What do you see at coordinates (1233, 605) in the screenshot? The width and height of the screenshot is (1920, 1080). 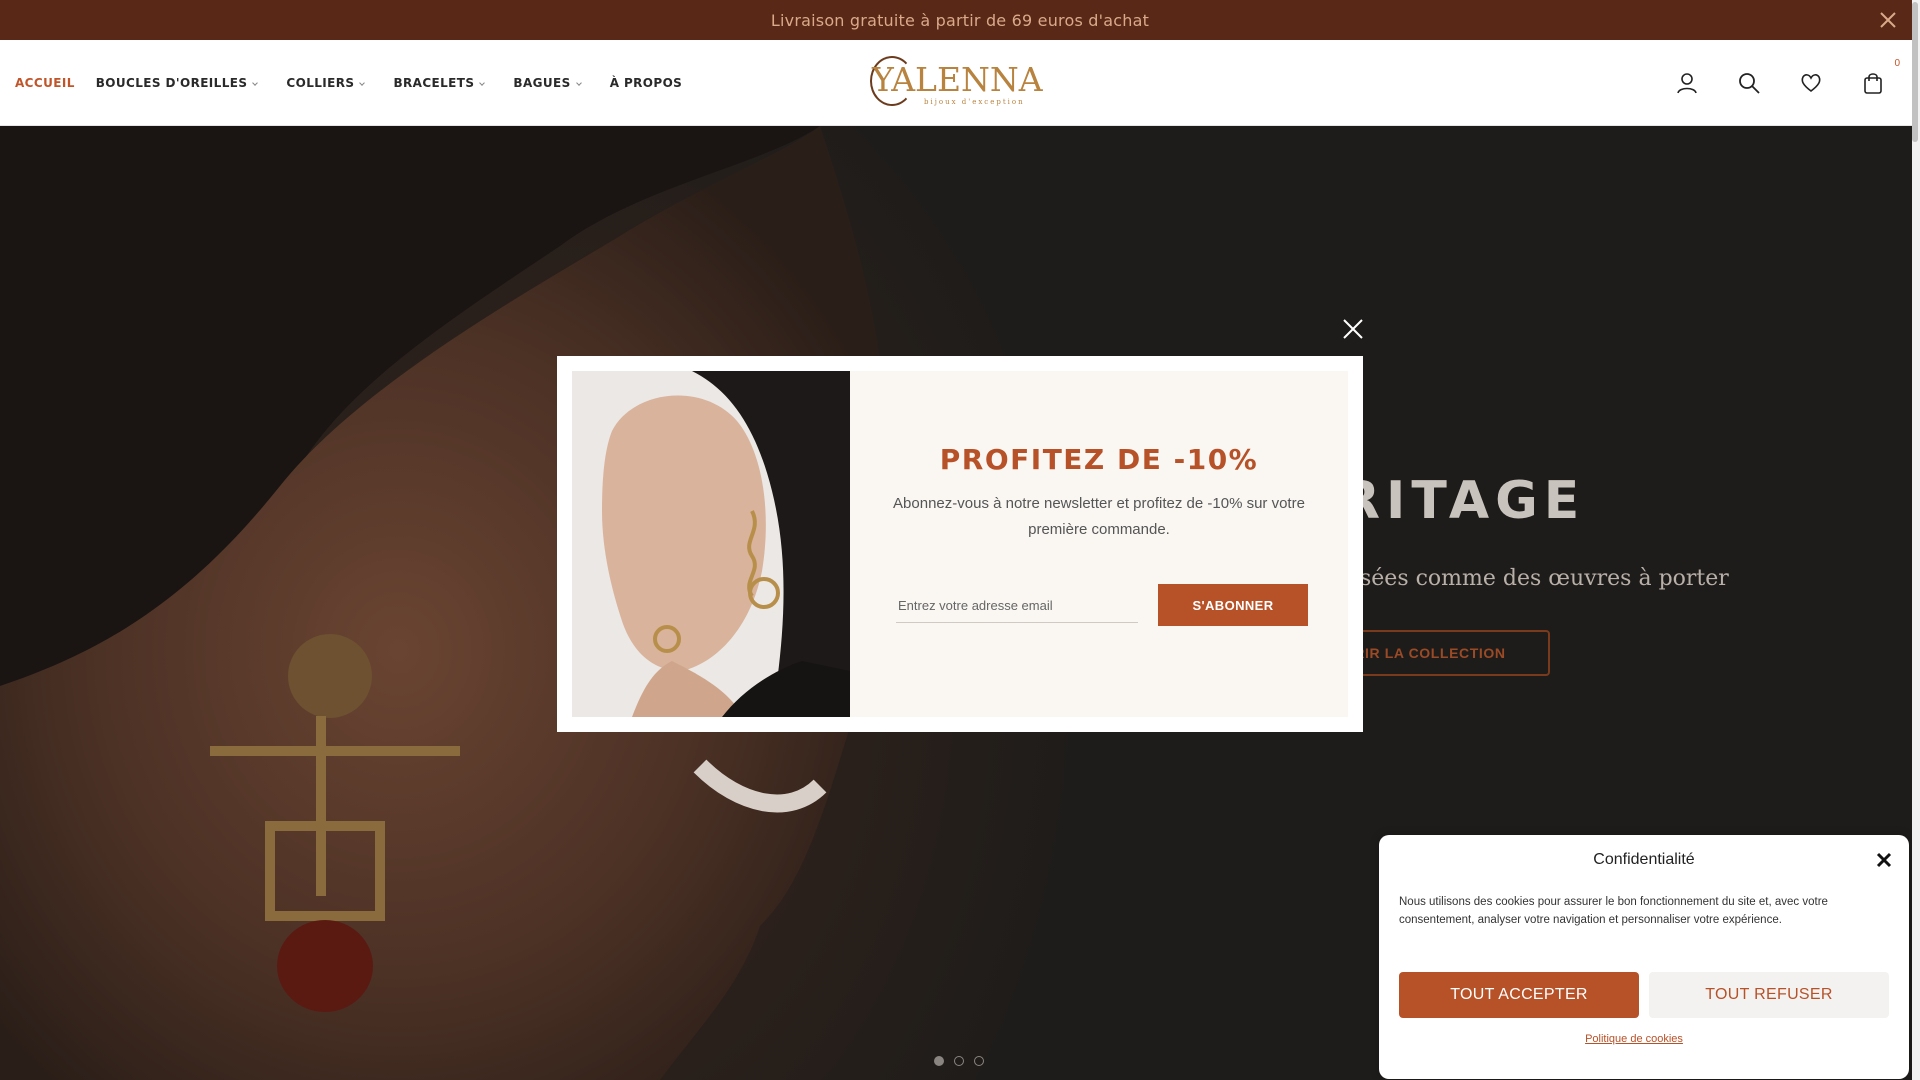 I see `subscribe-button: S'ABONNER` at bounding box center [1233, 605].